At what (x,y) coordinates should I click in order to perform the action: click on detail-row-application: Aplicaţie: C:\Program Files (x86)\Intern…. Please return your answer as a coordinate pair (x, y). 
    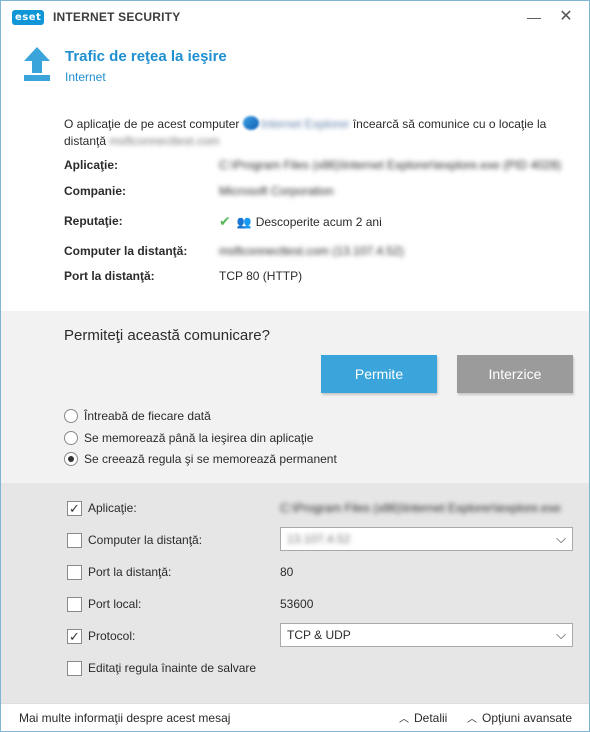
    Looking at the image, I should click on (314, 165).